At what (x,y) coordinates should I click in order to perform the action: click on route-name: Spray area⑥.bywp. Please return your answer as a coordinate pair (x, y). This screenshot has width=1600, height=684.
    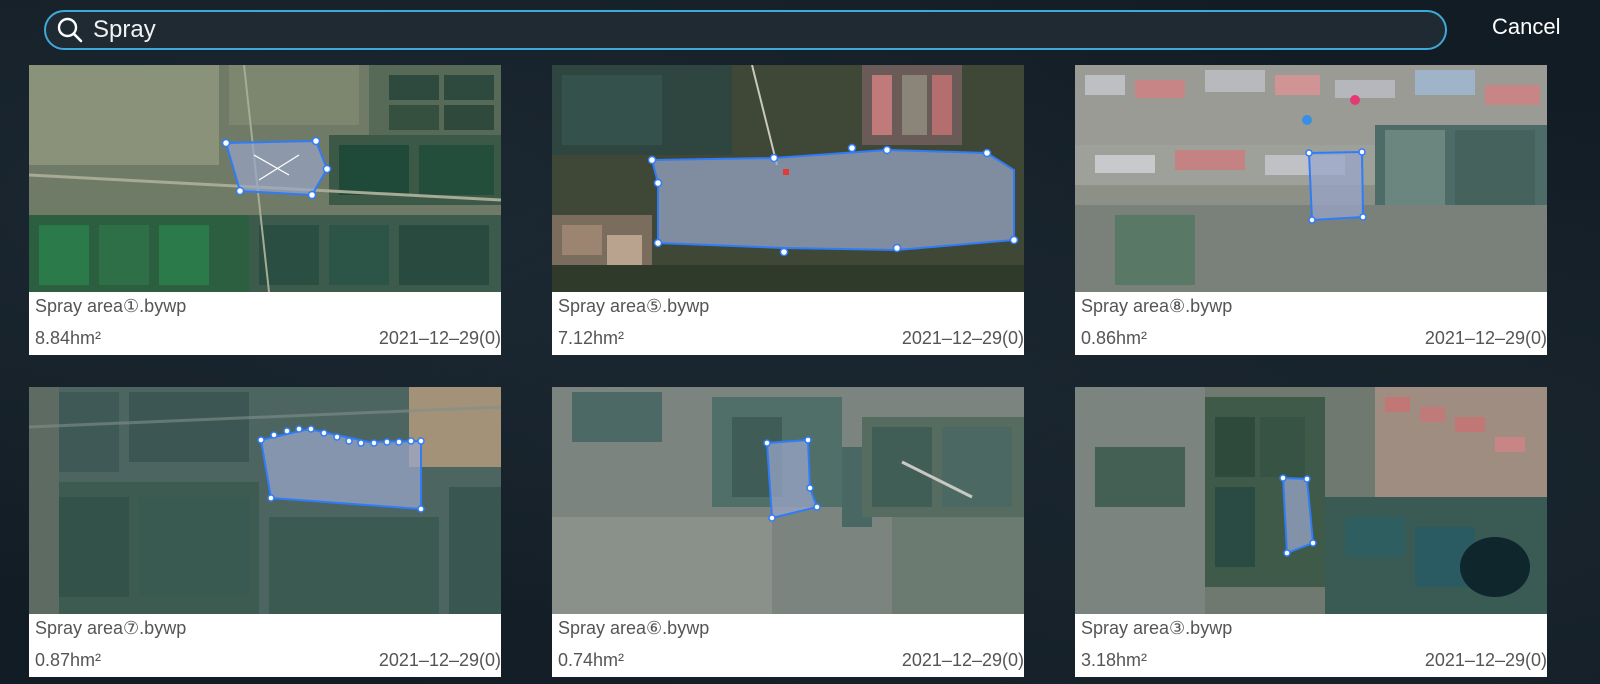
    Looking at the image, I should click on (634, 628).